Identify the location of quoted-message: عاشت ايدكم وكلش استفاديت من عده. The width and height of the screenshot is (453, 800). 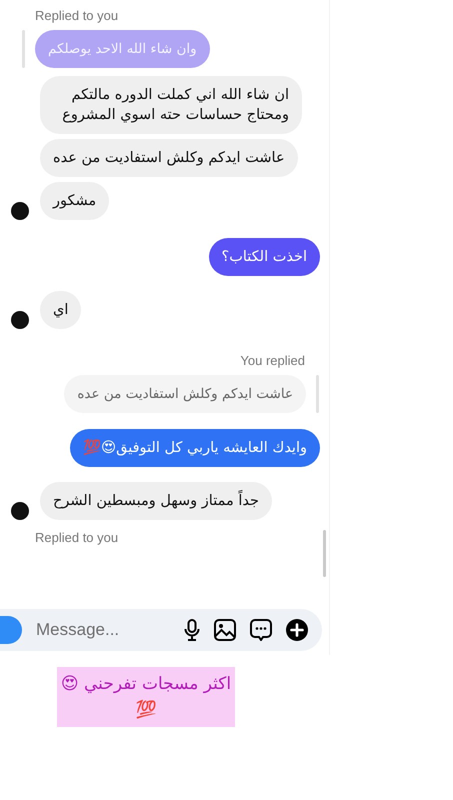
(185, 394).